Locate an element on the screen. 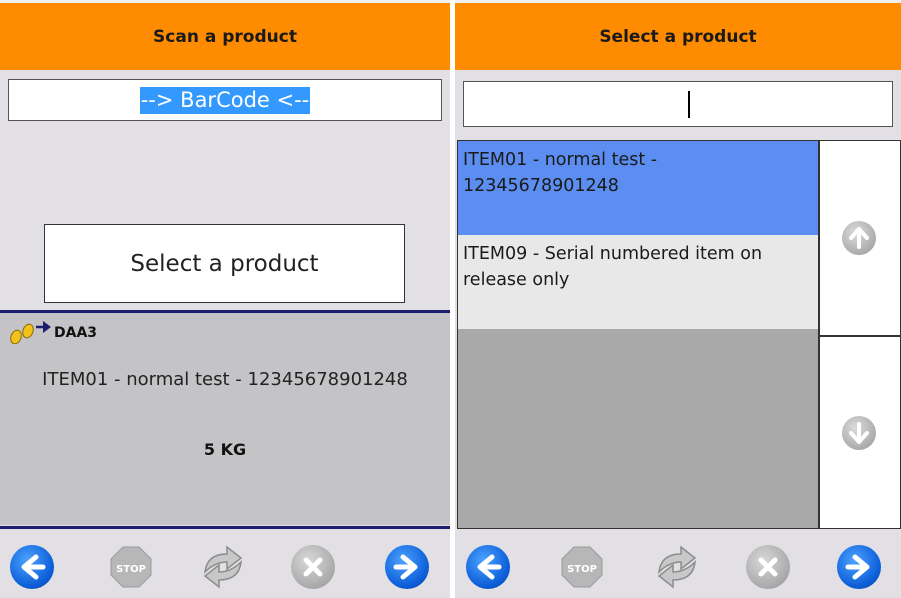 The image size is (901, 598). barcode-input-value: --> BarCode <-- is located at coordinates (225, 100).